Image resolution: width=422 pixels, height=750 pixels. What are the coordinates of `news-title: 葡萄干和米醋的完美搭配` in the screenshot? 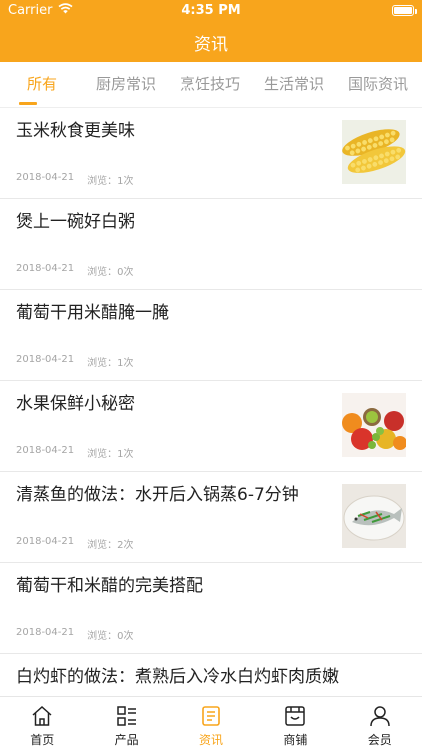 It's located at (109, 586).